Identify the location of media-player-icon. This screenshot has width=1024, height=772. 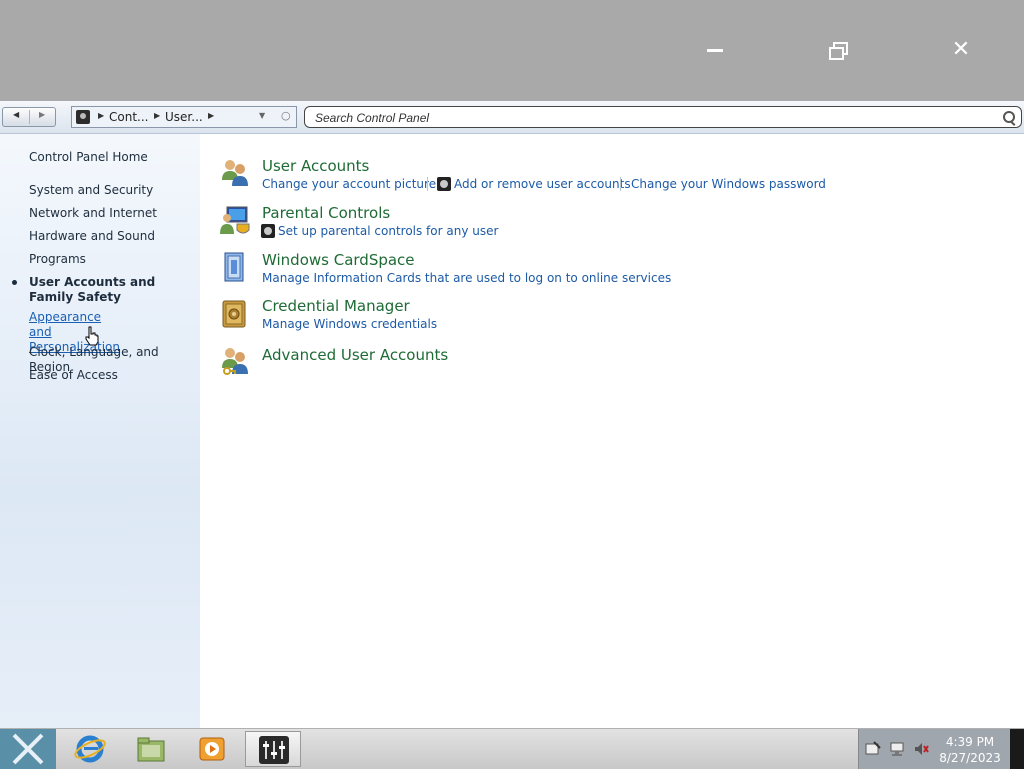
(212, 749).